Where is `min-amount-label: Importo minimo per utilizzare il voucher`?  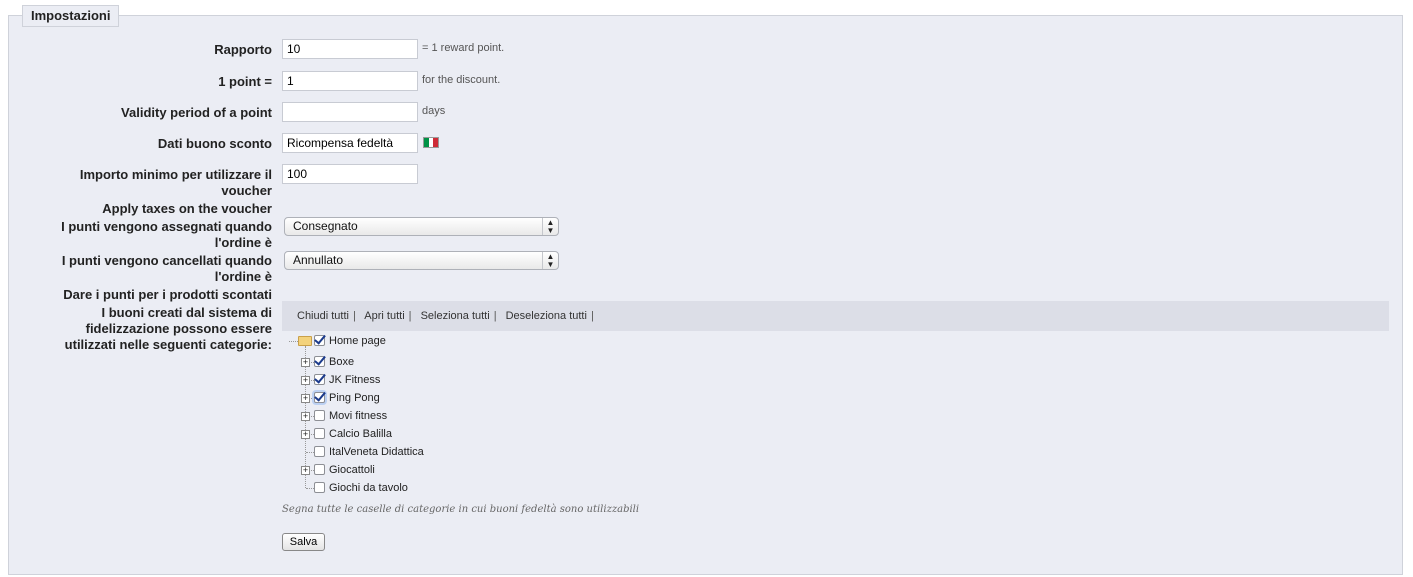 min-amount-label: Importo minimo per utilizzare il voucher is located at coordinates (175, 182).